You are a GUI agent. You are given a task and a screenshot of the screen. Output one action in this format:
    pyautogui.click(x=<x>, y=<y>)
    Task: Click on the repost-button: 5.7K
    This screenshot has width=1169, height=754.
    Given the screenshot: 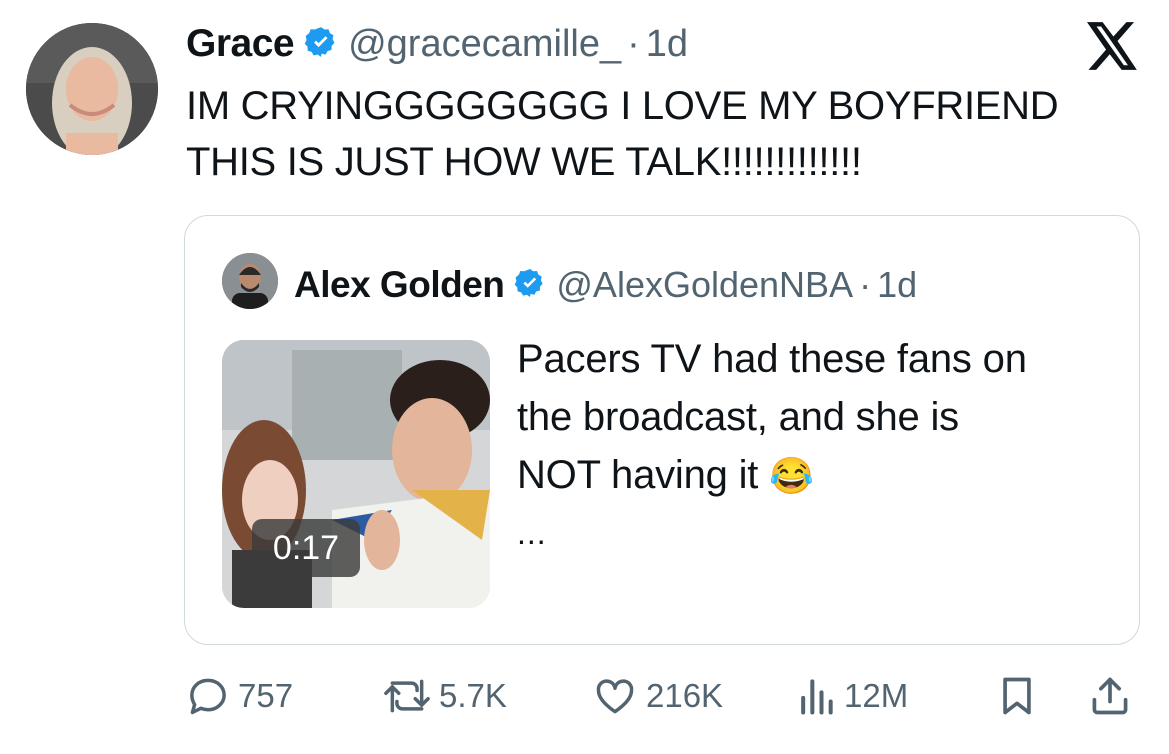 What is the action you would take?
    pyautogui.click(x=445, y=696)
    